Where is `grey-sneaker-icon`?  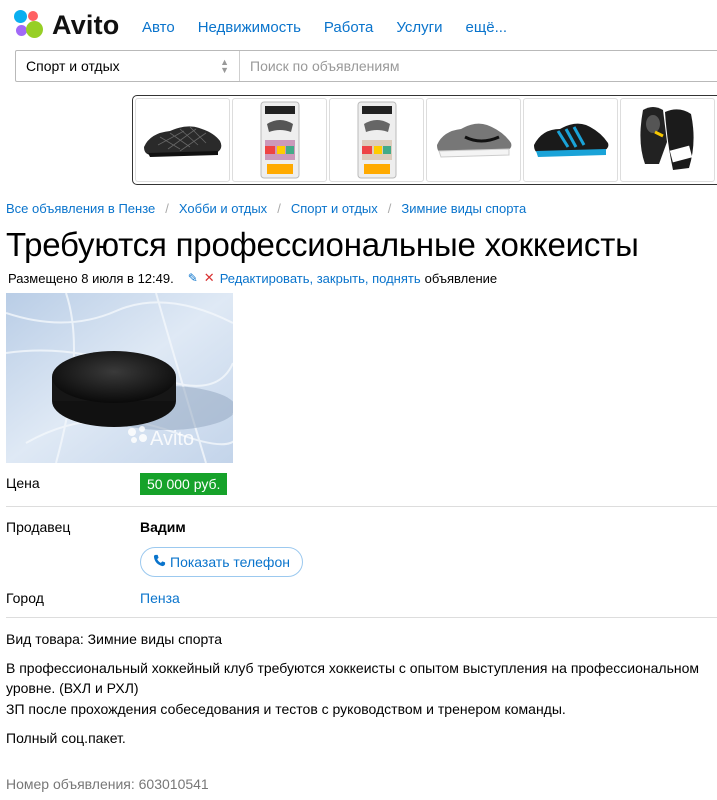 grey-sneaker-icon is located at coordinates (473, 140).